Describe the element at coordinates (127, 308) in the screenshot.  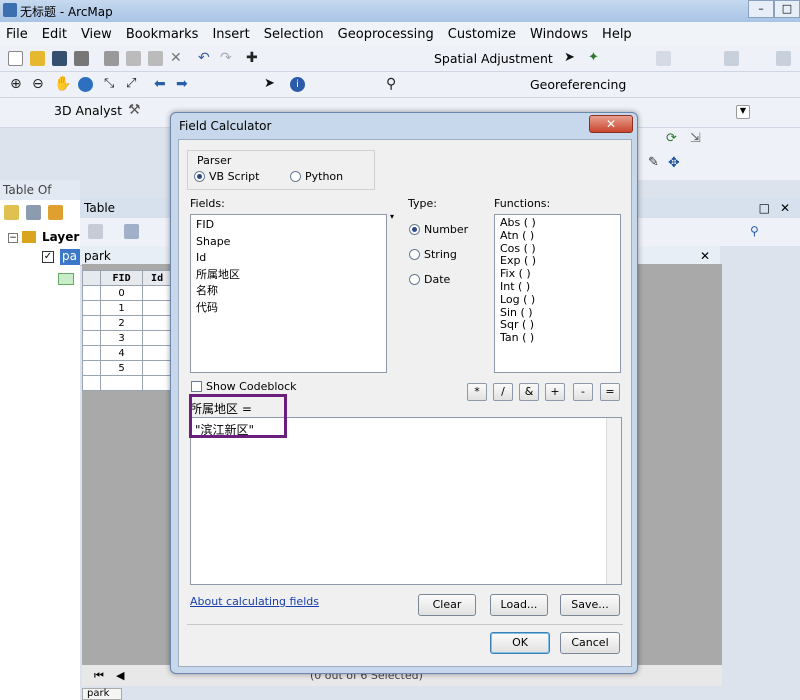
I see `table-row: 1` at that location.